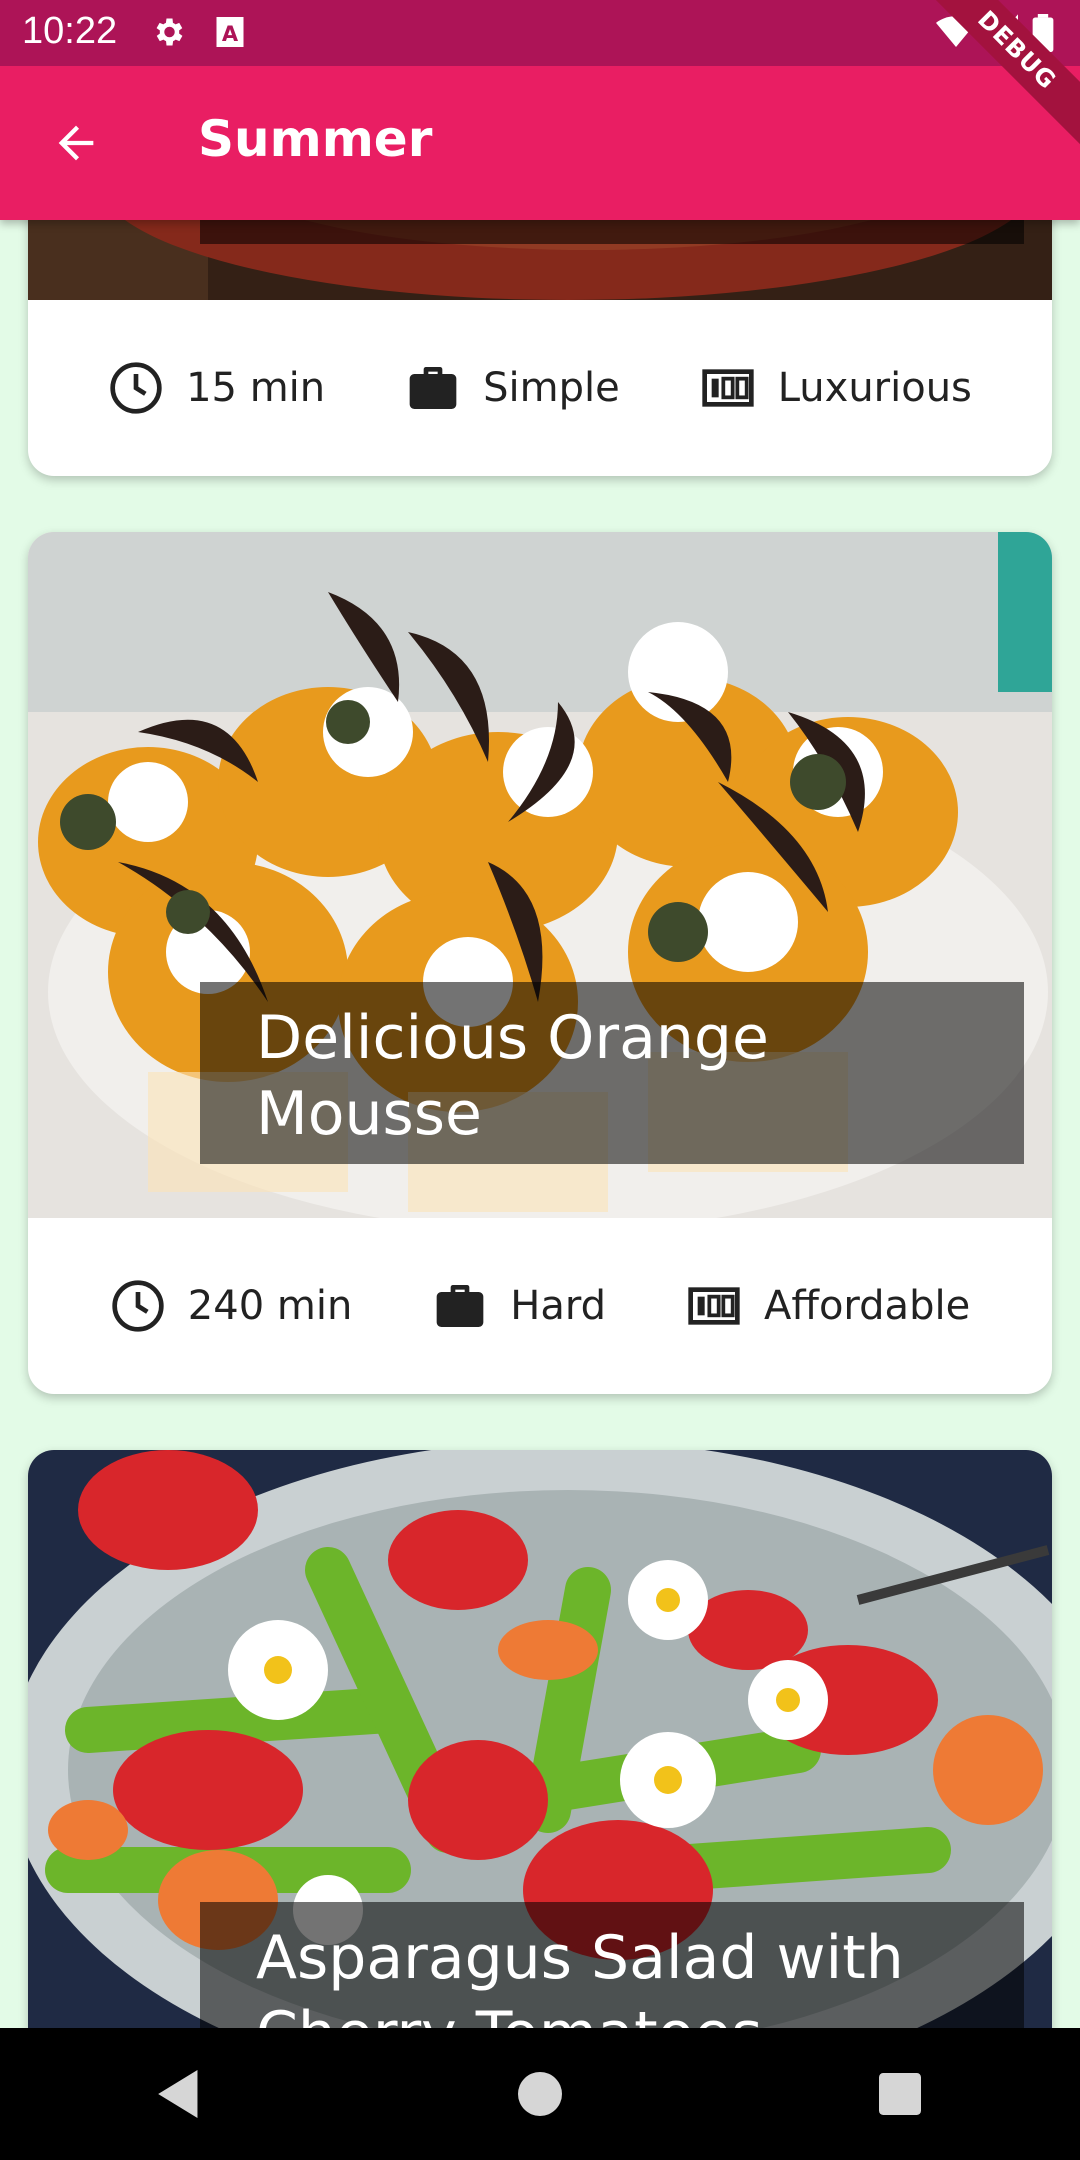 Image resolution: width=1080 pixels, height=2160 pixels. What do you see at coordinates (70, 31) in the screenshot?
I see `status-time: 10:22` at bounding box center [70, 31].